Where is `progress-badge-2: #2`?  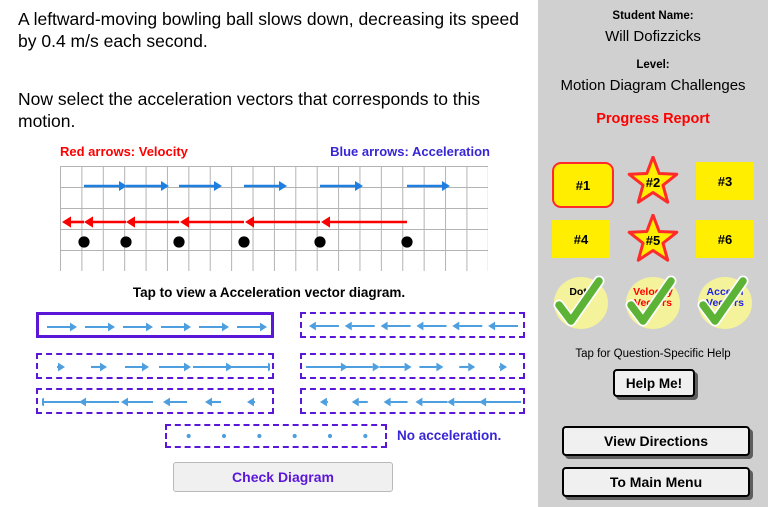 progress-badge-2: #2 is located at coordinates (653, 182).